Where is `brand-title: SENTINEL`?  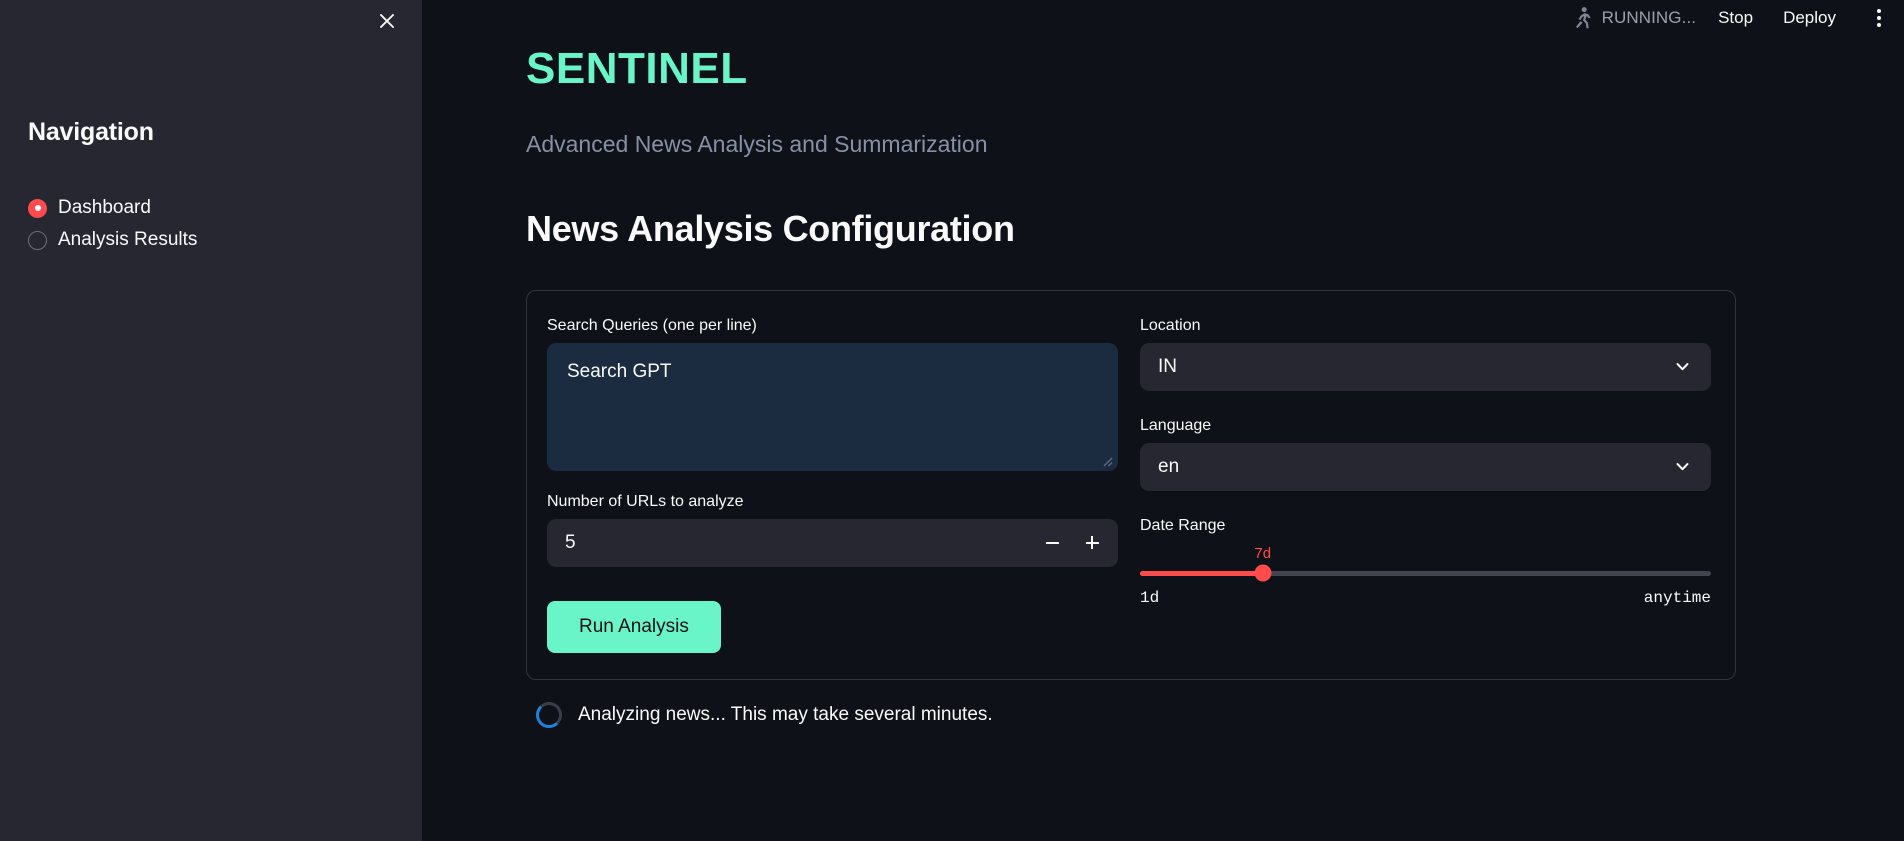
brand-title: SENTINEL is located at coordinates (637, 68).